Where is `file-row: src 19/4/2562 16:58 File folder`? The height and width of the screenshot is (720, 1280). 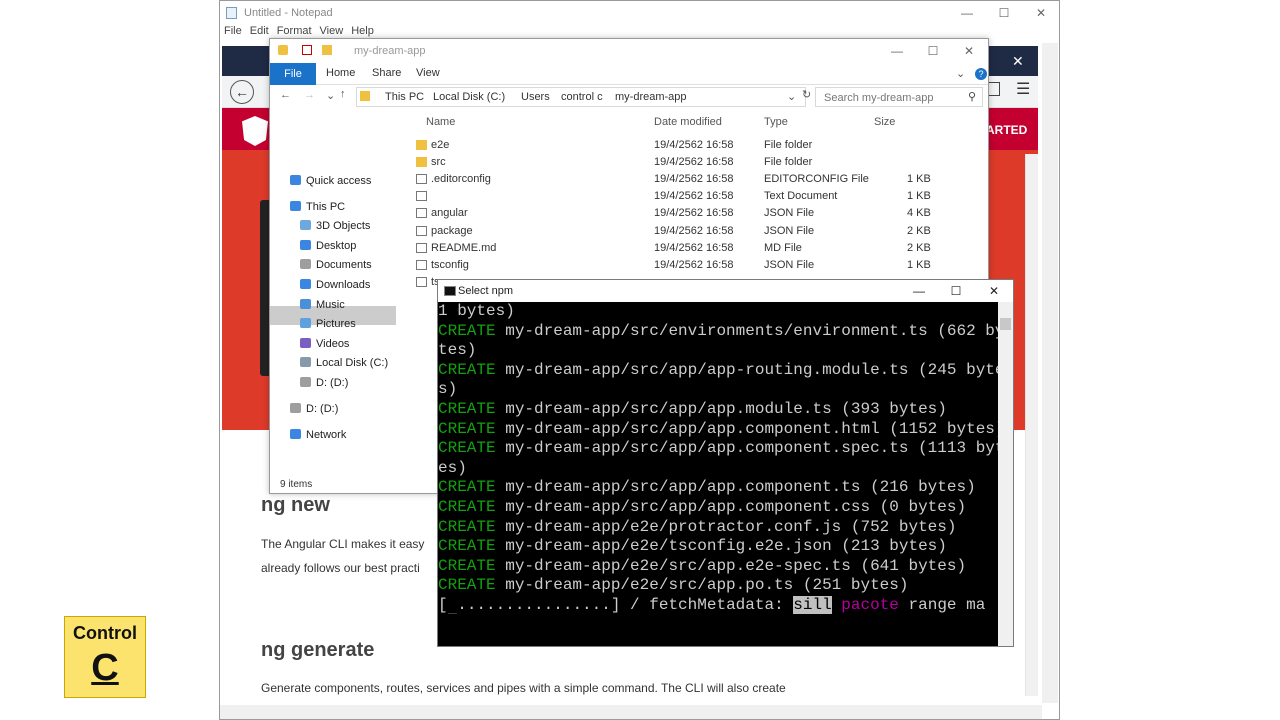
file-row: src 19/4/2562 16:58 File folder is located at coordinates (694, 162).